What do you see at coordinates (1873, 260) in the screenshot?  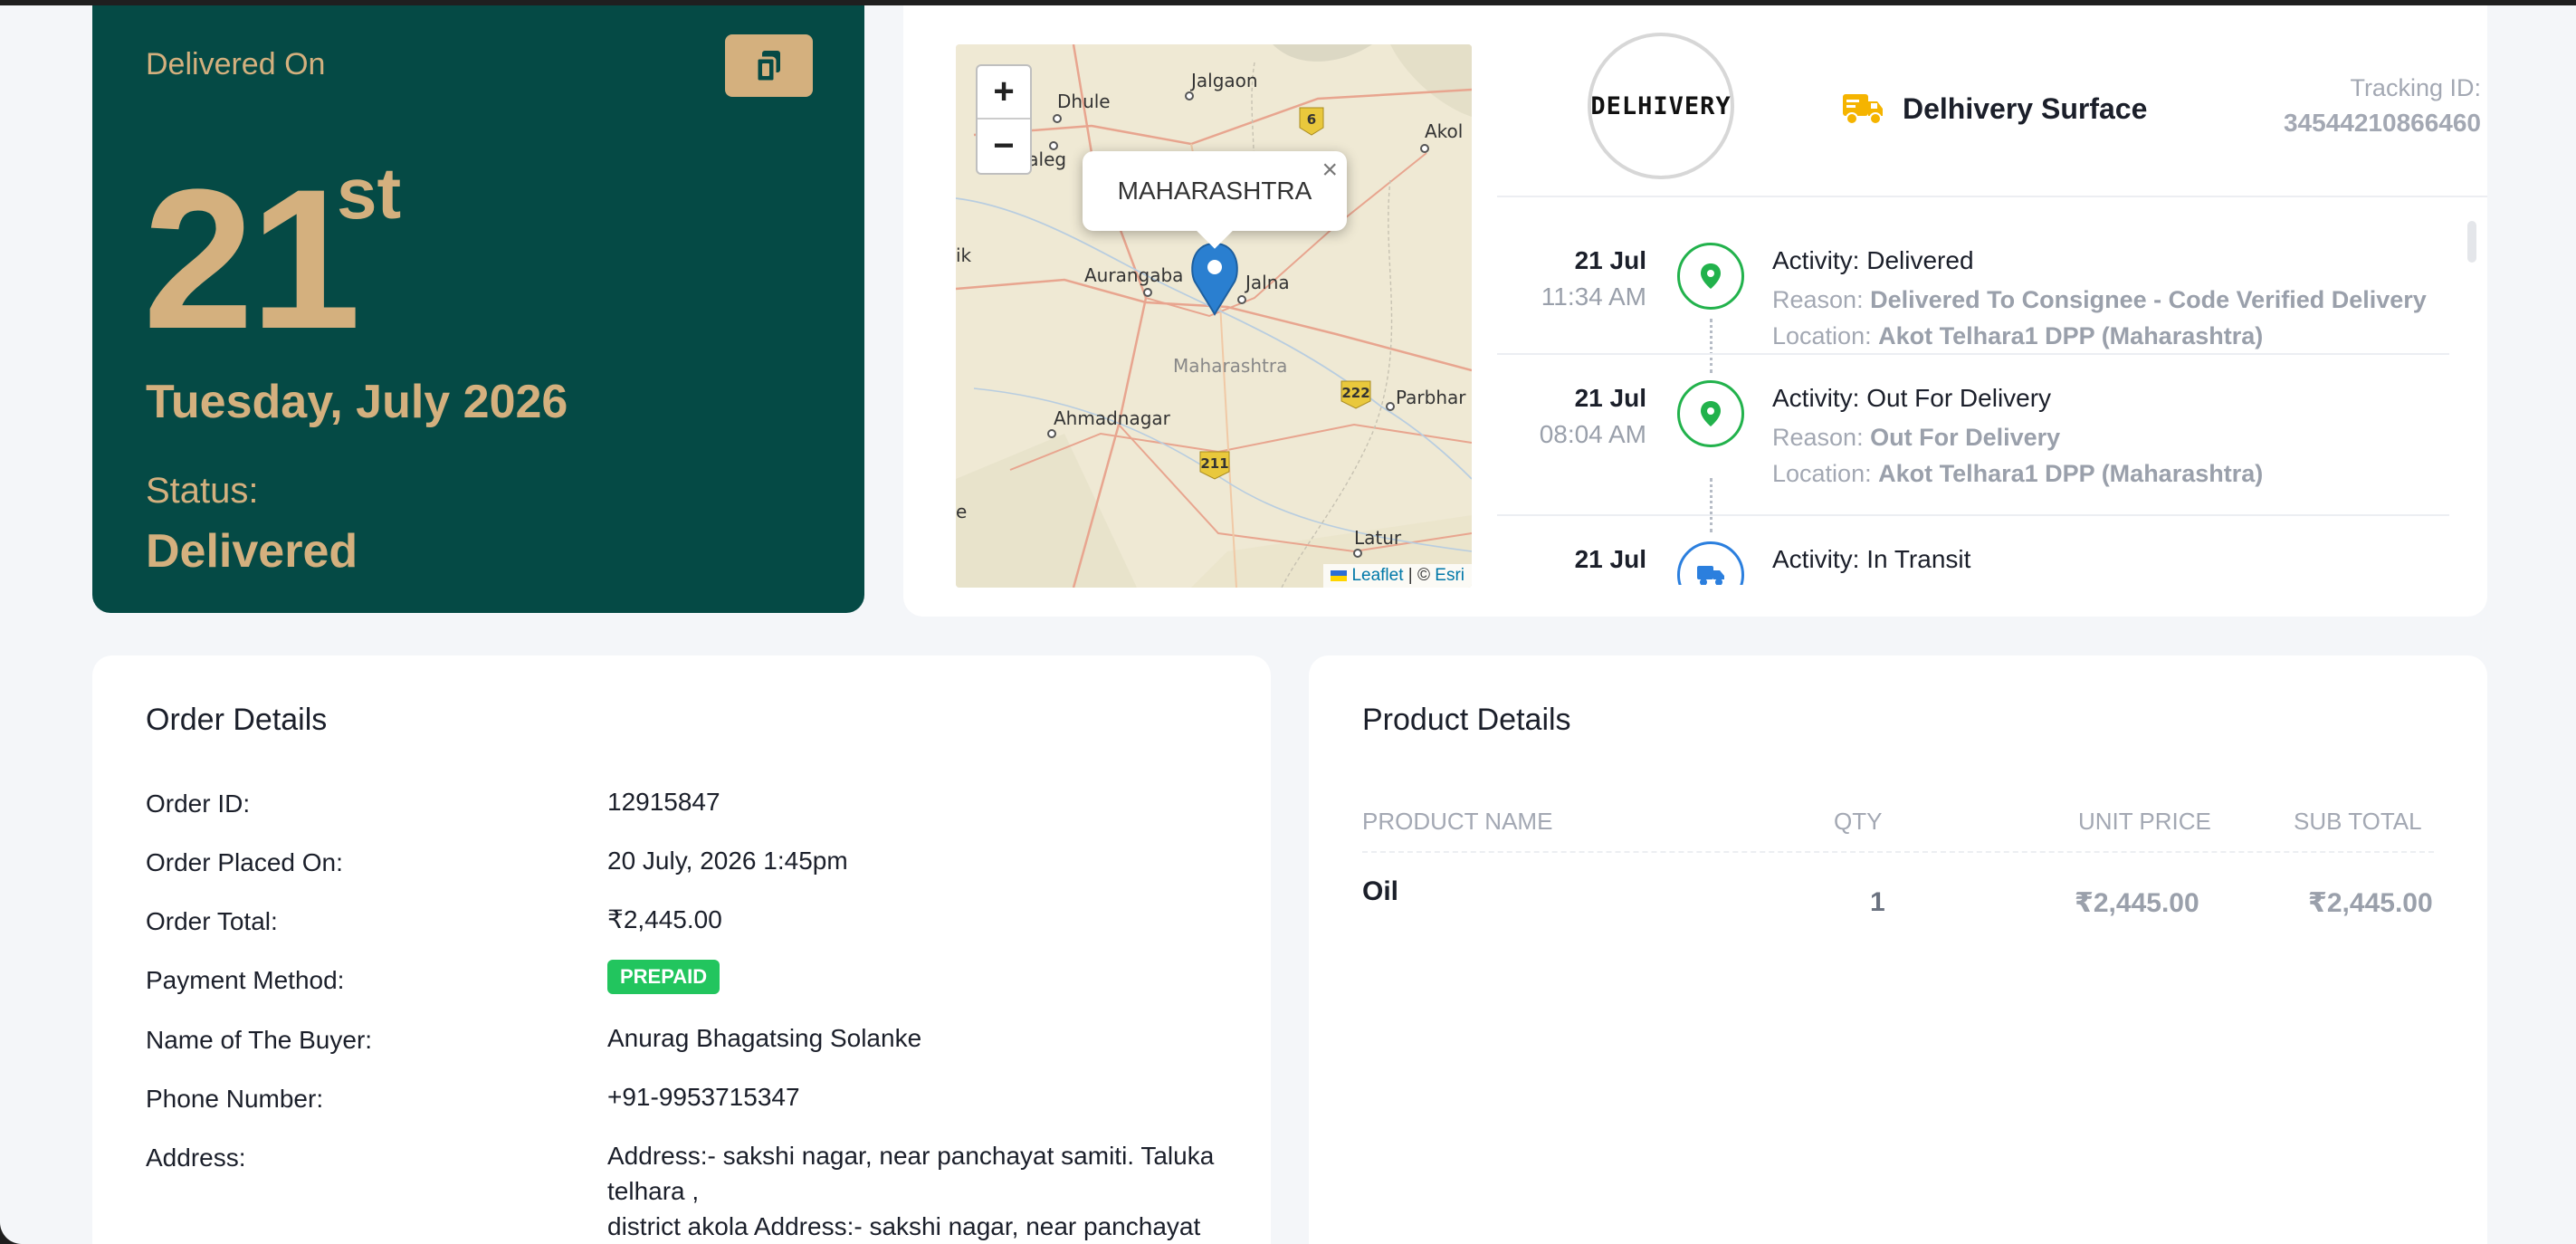 I see `activity-title: Activity: Delivered` at bounding box center [1873, 260].